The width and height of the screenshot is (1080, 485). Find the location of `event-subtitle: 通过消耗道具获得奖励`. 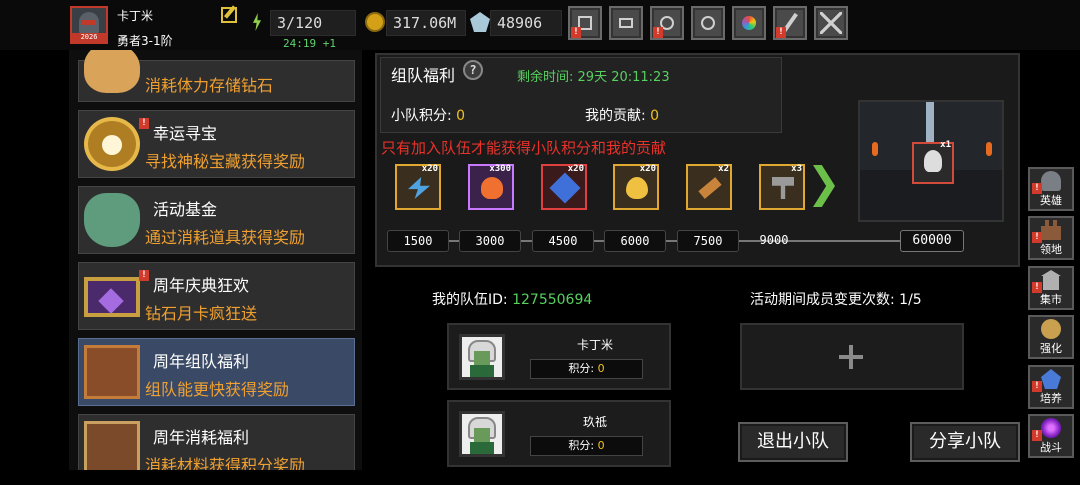

event-subtitle: 通过消耗道具获得奖励 is located at coordinates (225, 237).